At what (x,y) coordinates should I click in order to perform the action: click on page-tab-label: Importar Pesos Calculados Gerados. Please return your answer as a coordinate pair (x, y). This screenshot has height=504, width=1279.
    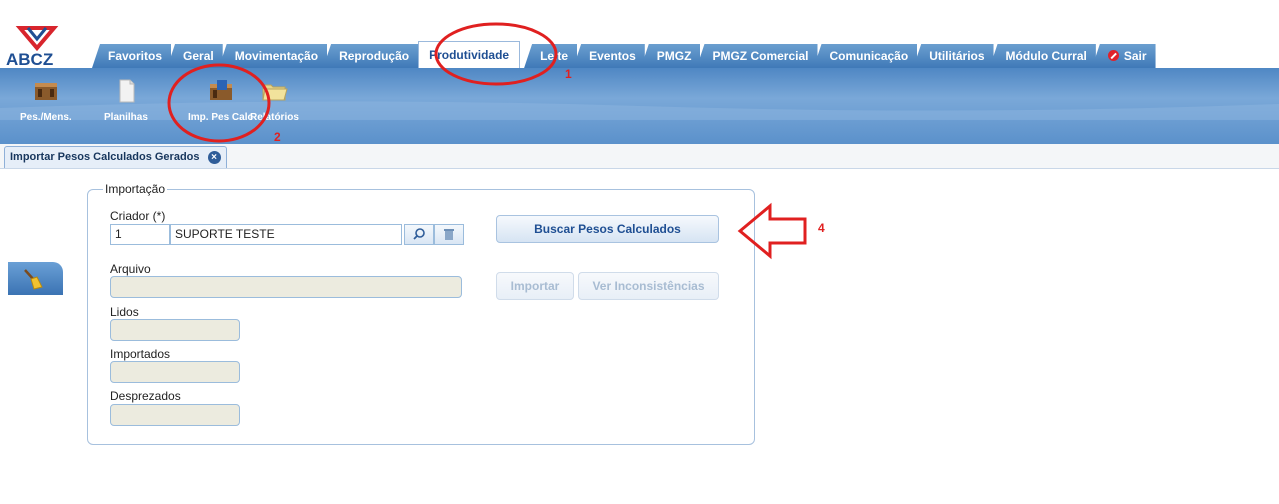
    Looking at the image, I should click on (105, 157).